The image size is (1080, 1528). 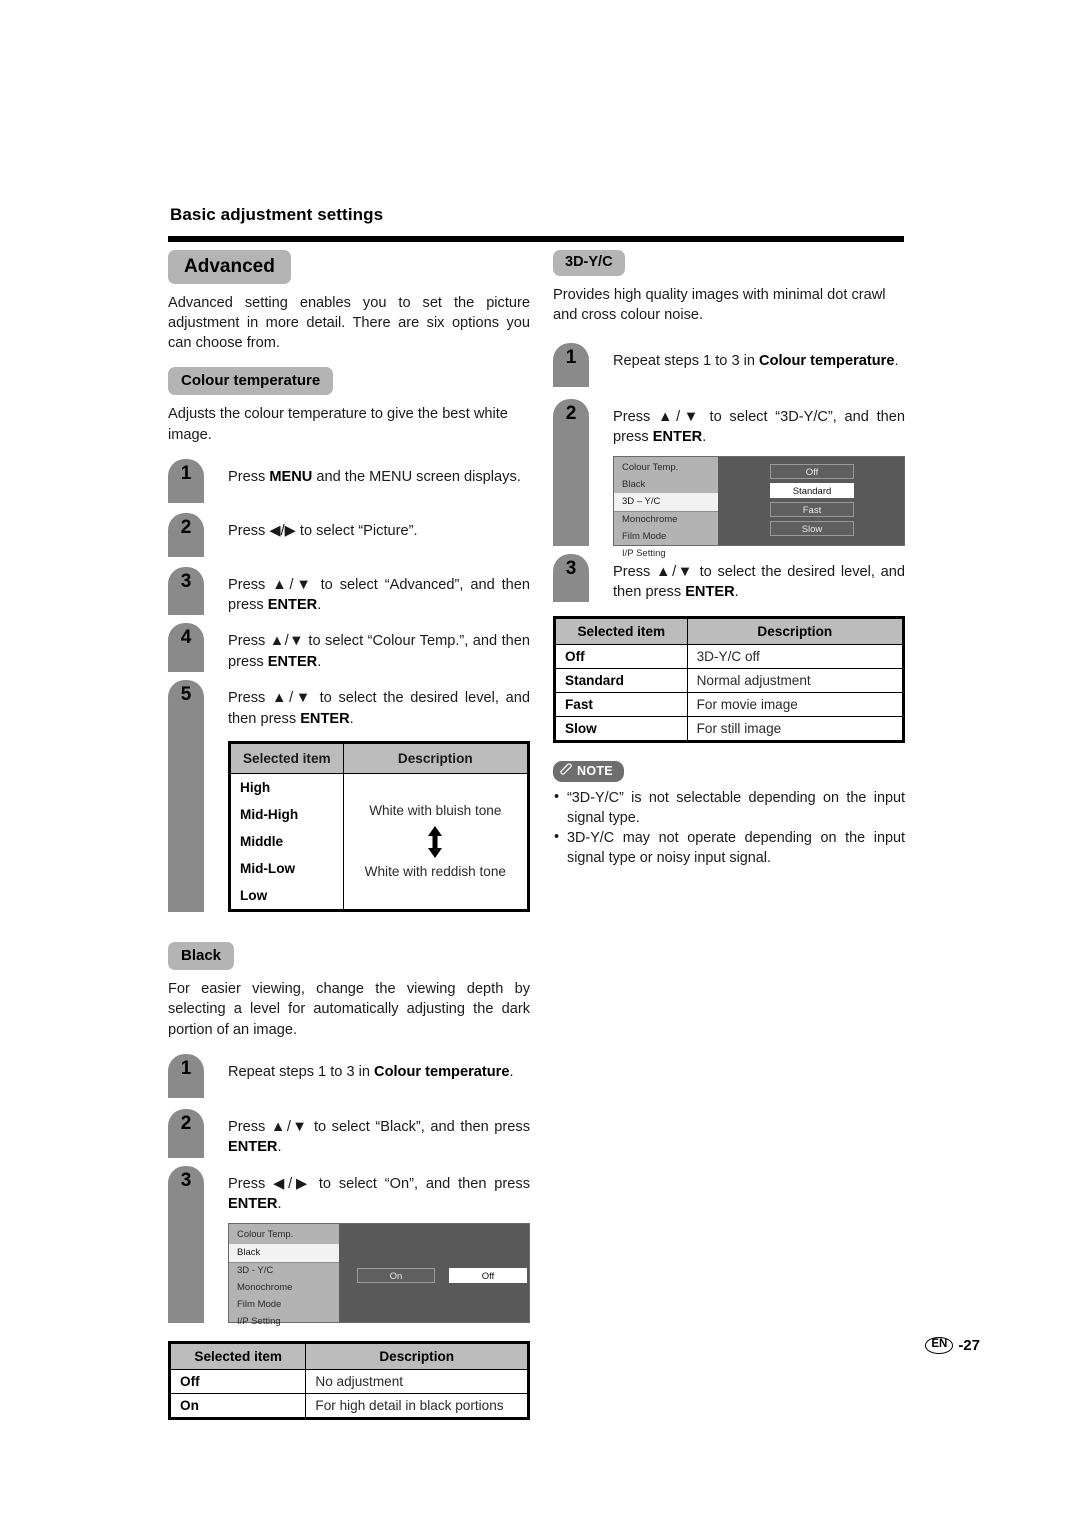 I want to click on osd-menu-item: I/P Setting, so click(x=284, y=1322).